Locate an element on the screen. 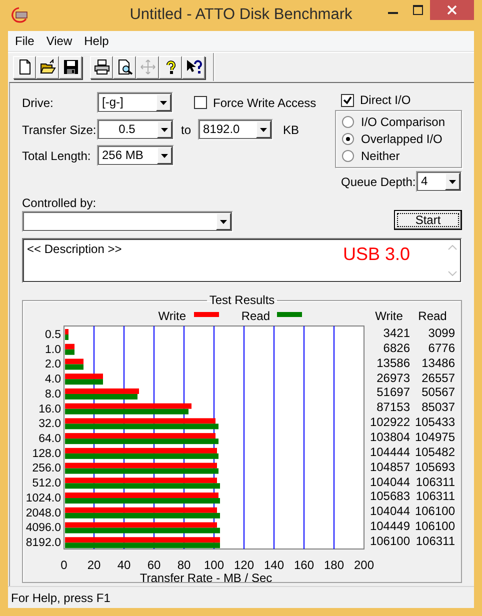 The height and width of the screenshot is (616, 482). table-cell-text: 51697 is located at coordinates (393, 392).